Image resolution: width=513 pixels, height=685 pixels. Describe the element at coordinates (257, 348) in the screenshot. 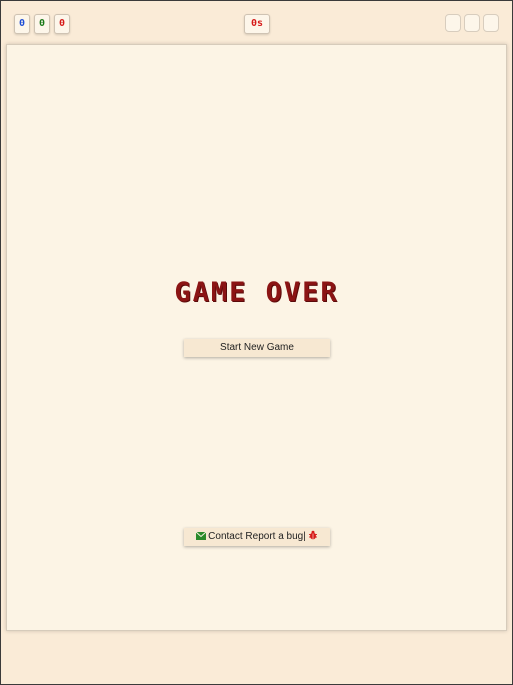

I see `start-new-game-button: Start New Game` at that location.